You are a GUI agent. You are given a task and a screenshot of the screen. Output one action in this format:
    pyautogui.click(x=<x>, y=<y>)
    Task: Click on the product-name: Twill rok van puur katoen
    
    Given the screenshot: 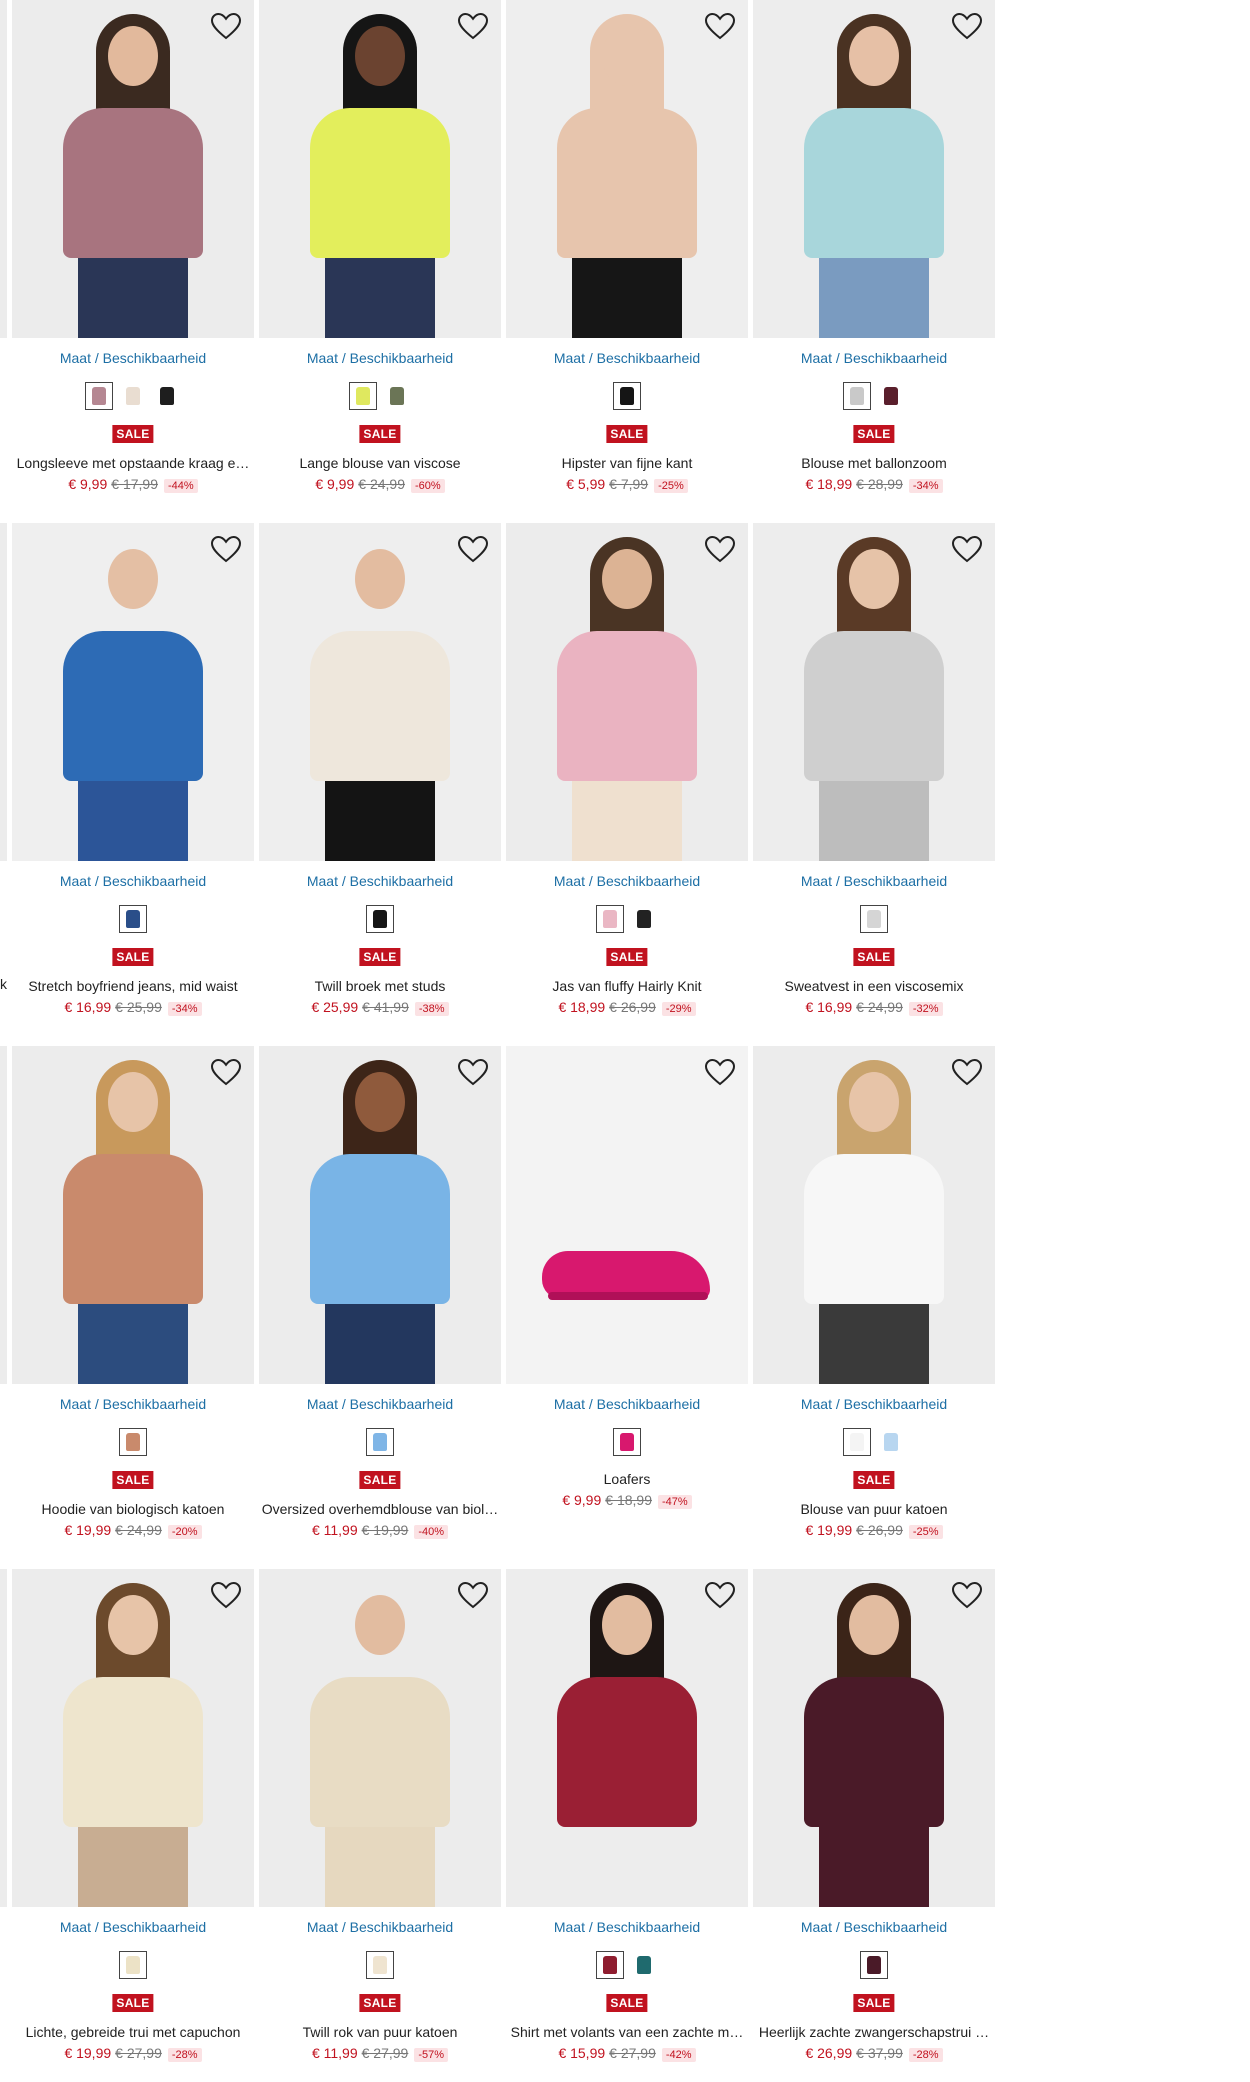 What is the action you would take?
    pyautogui.click(x=380, y=2032)
    